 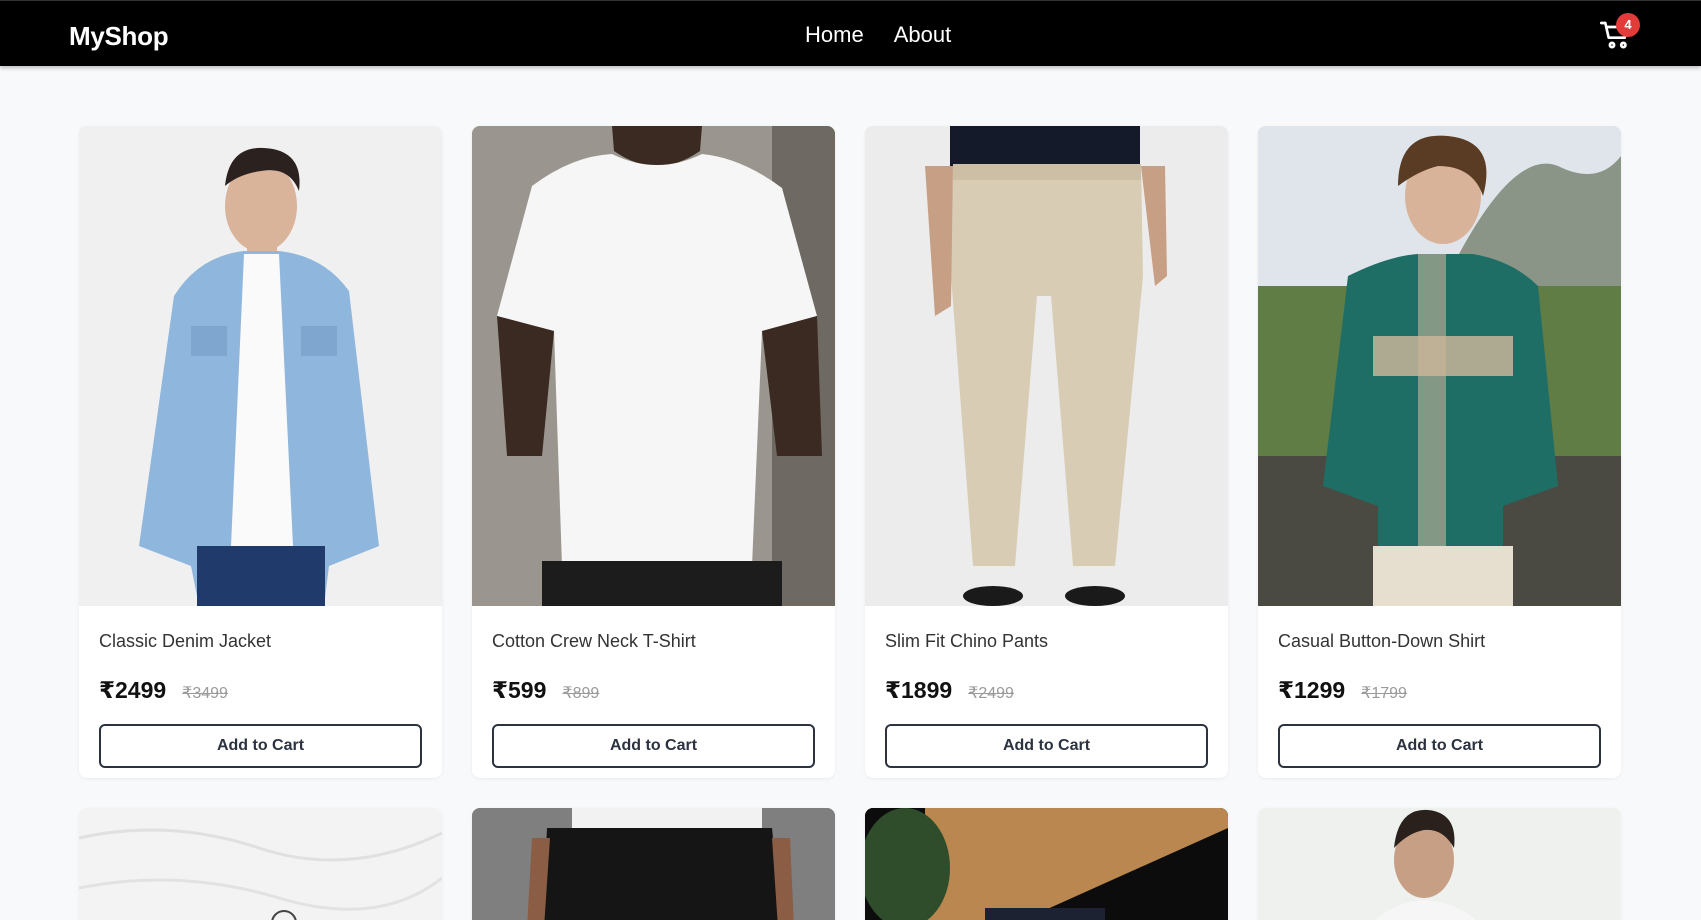 What do you see at coordinates (119, 36) in the screenshot?
I see `brand-logo: MyShop` at bounding box center [119, 36].